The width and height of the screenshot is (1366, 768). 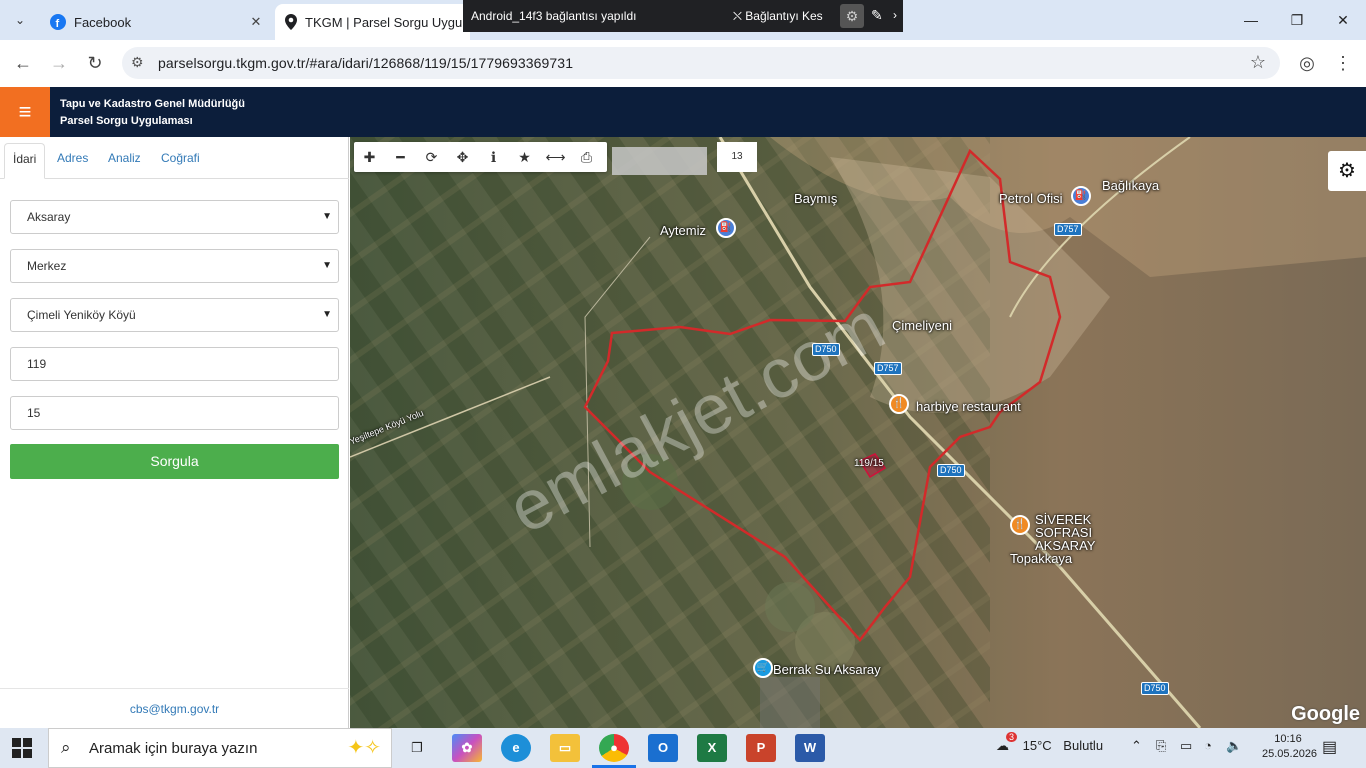 I want to click on tab-search-button: ⌄, so click(x=20, y=20).